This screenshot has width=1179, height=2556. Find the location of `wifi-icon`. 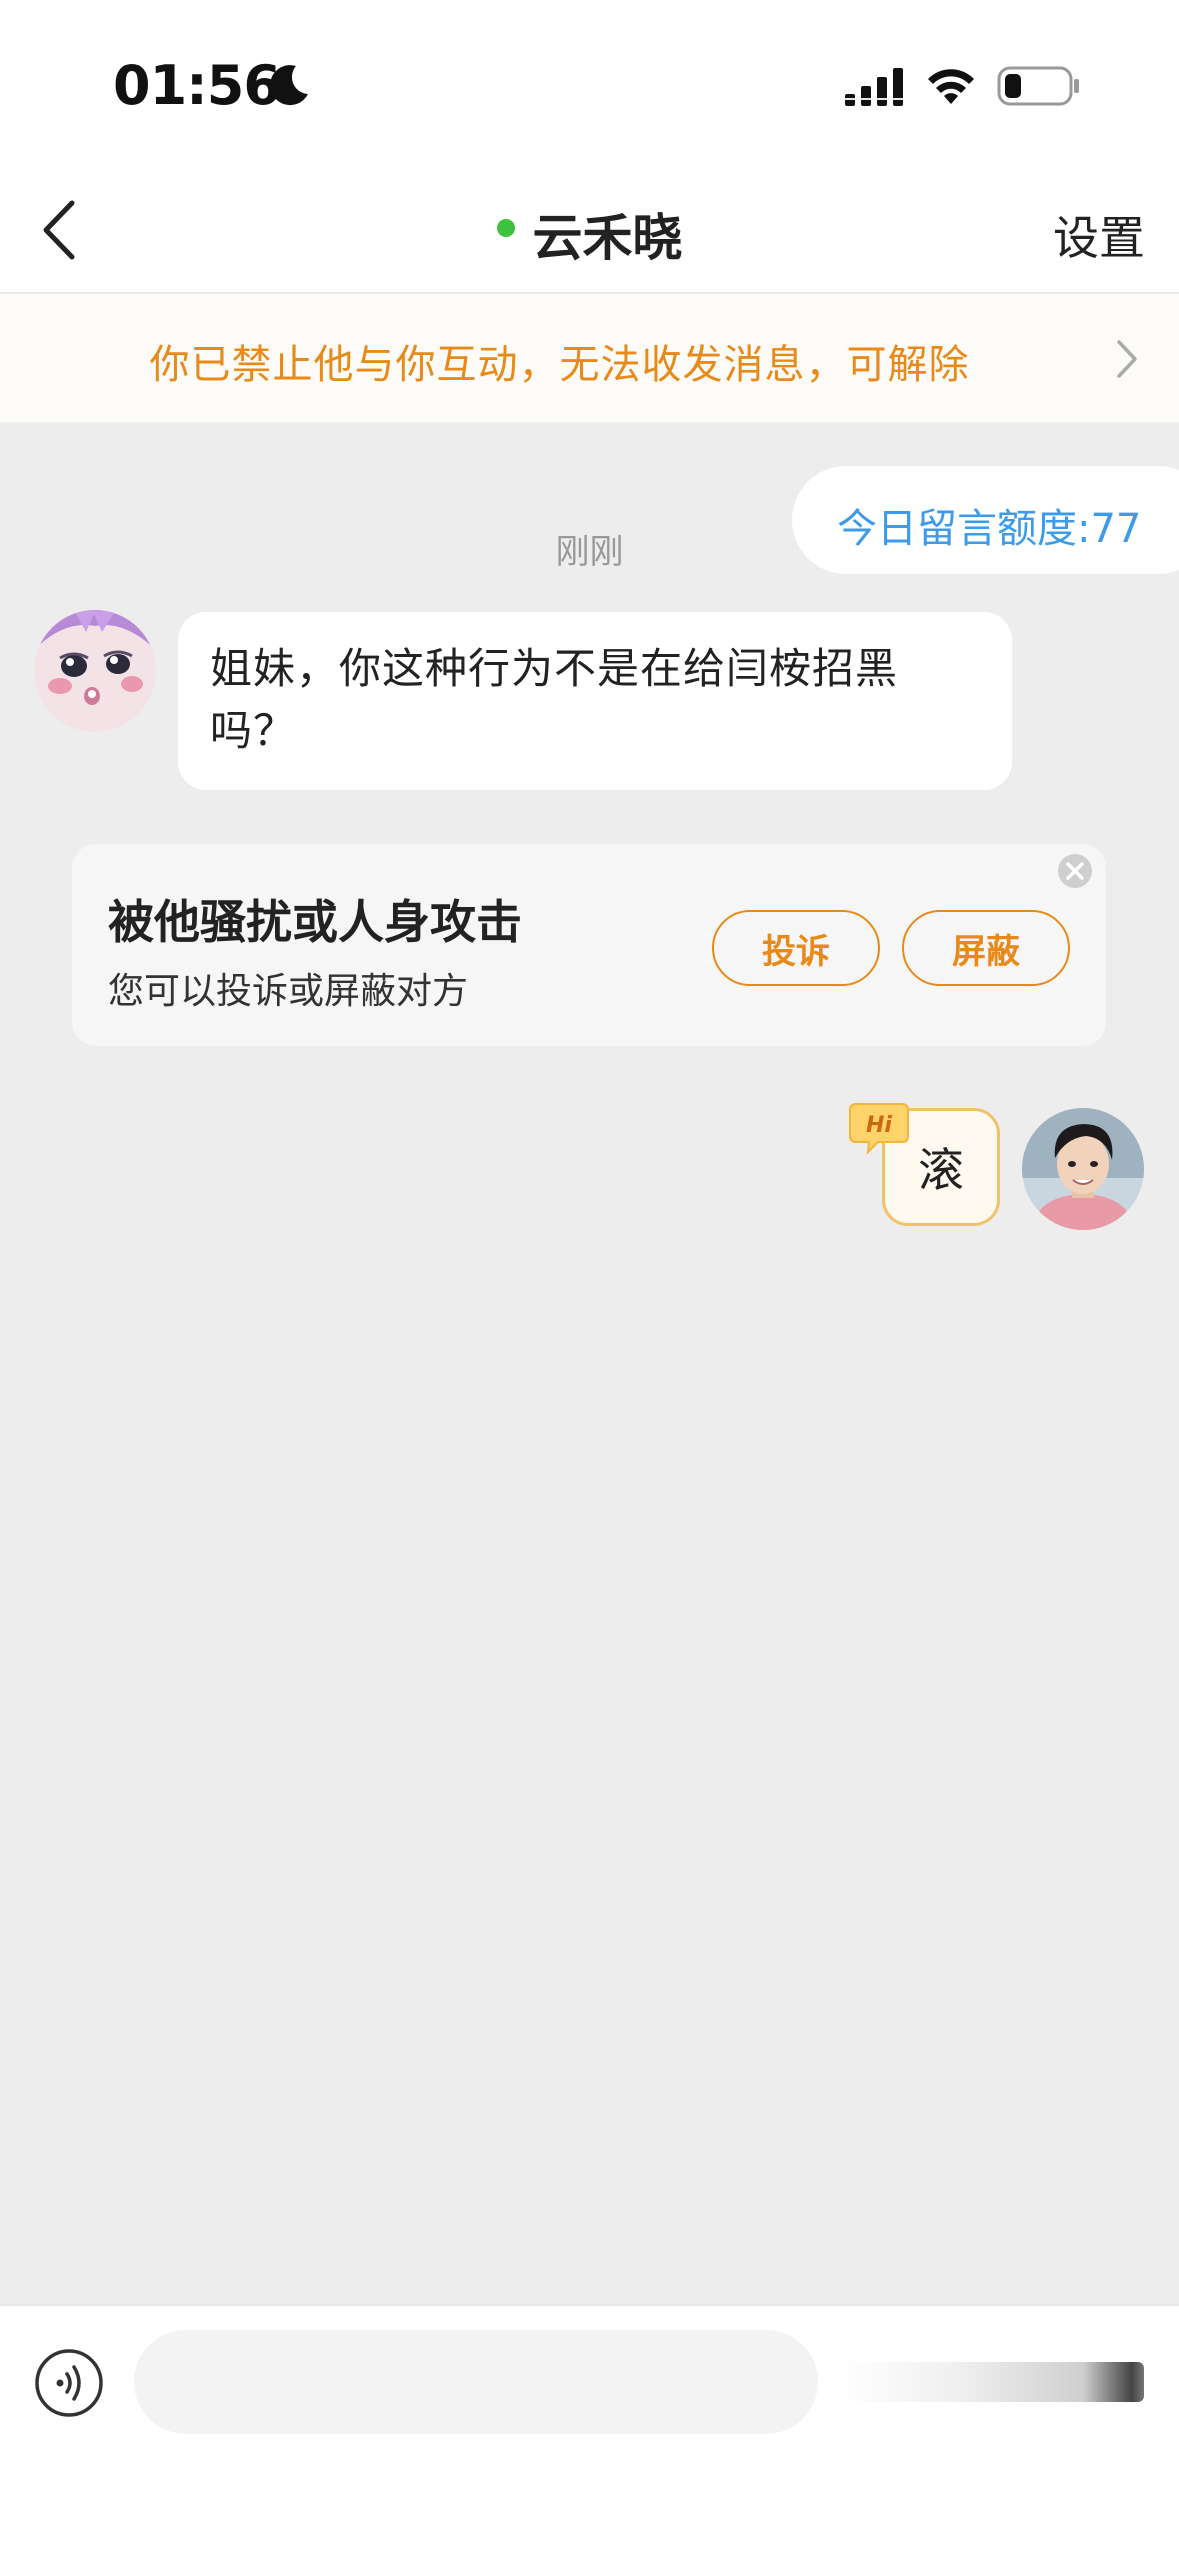

wifi-icon is located at coordinates (951, 86).